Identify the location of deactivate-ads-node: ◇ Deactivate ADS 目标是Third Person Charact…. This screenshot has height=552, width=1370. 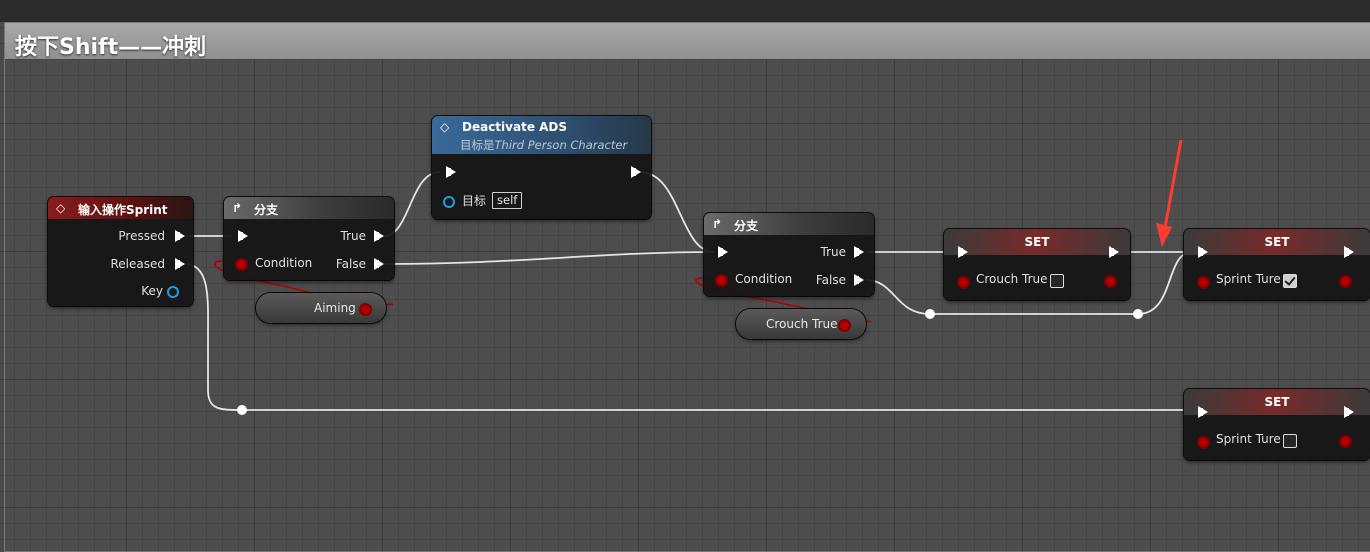
(541, 167).